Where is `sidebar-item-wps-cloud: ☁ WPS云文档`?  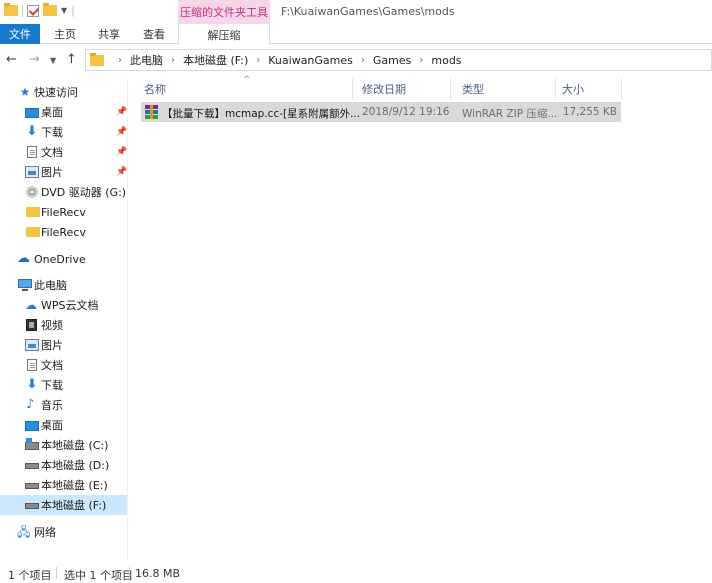 sidebar-item-wps-cloud: ☁ WPS云文档 is located at coordinates (63, 305).